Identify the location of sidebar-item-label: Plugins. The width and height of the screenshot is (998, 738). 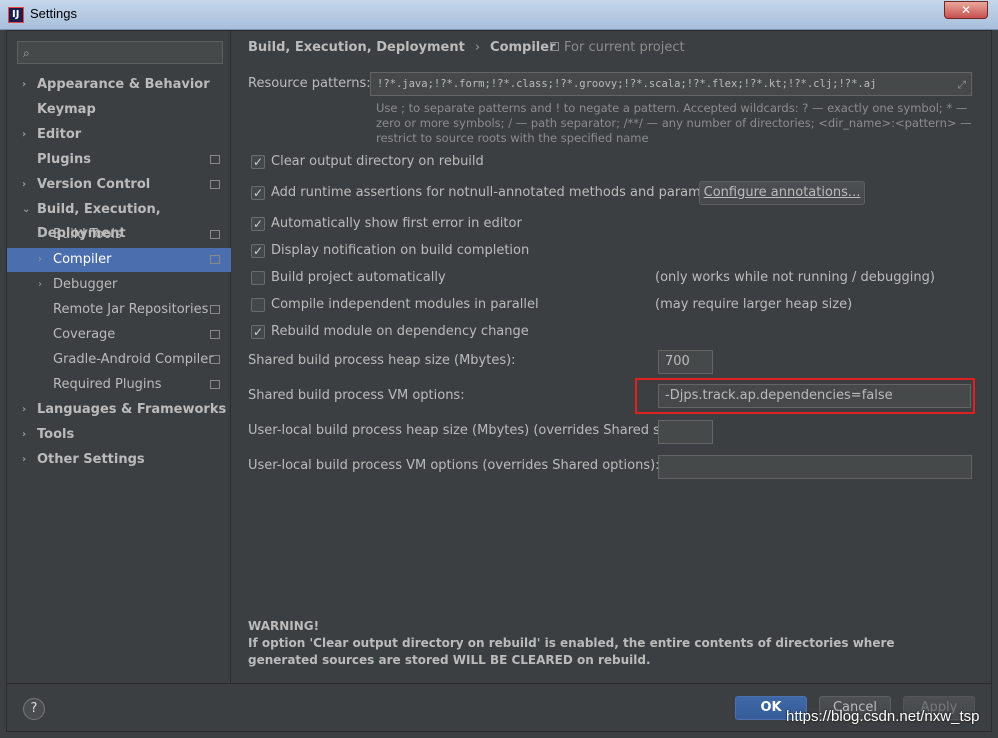
(64, 159).